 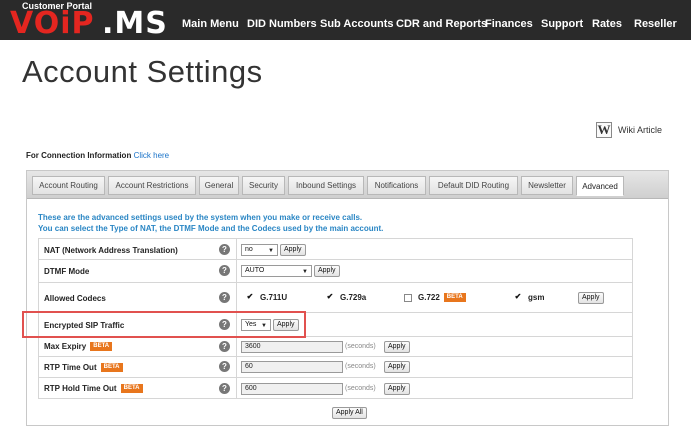 What do you see at coordinates (80, 388) in the screenshot?
I see `rtp-hold-timeout-label: RTP Hold Time Out` at bounding box center [80, 388].